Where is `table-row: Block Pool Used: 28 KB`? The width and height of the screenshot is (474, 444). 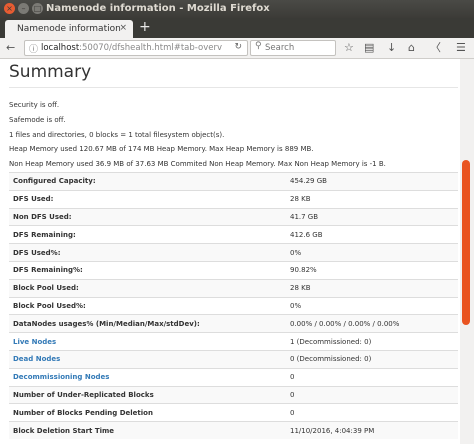 table-row: Block Pool Used: 28 KB is located at coordinates (233, 288).